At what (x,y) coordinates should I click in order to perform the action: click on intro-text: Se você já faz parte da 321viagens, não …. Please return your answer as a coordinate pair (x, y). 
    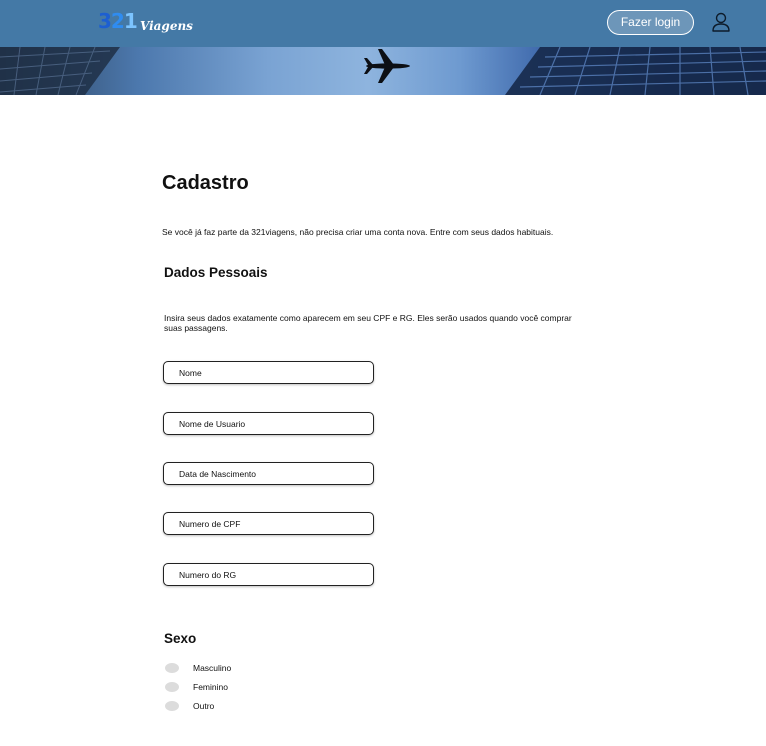
    Looking at the image, I should click on (358, 232).